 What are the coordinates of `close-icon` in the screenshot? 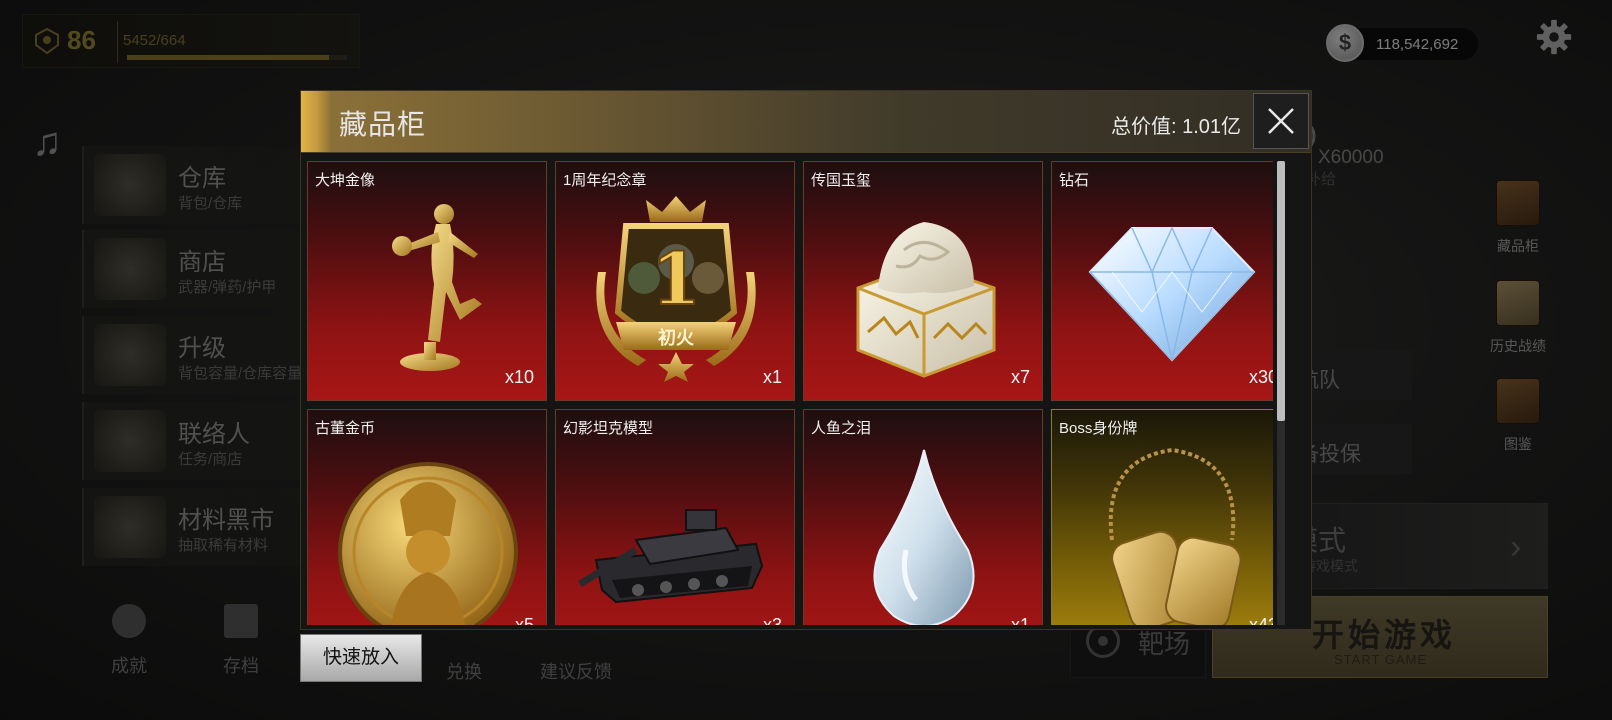 It's located at (1281, 121).